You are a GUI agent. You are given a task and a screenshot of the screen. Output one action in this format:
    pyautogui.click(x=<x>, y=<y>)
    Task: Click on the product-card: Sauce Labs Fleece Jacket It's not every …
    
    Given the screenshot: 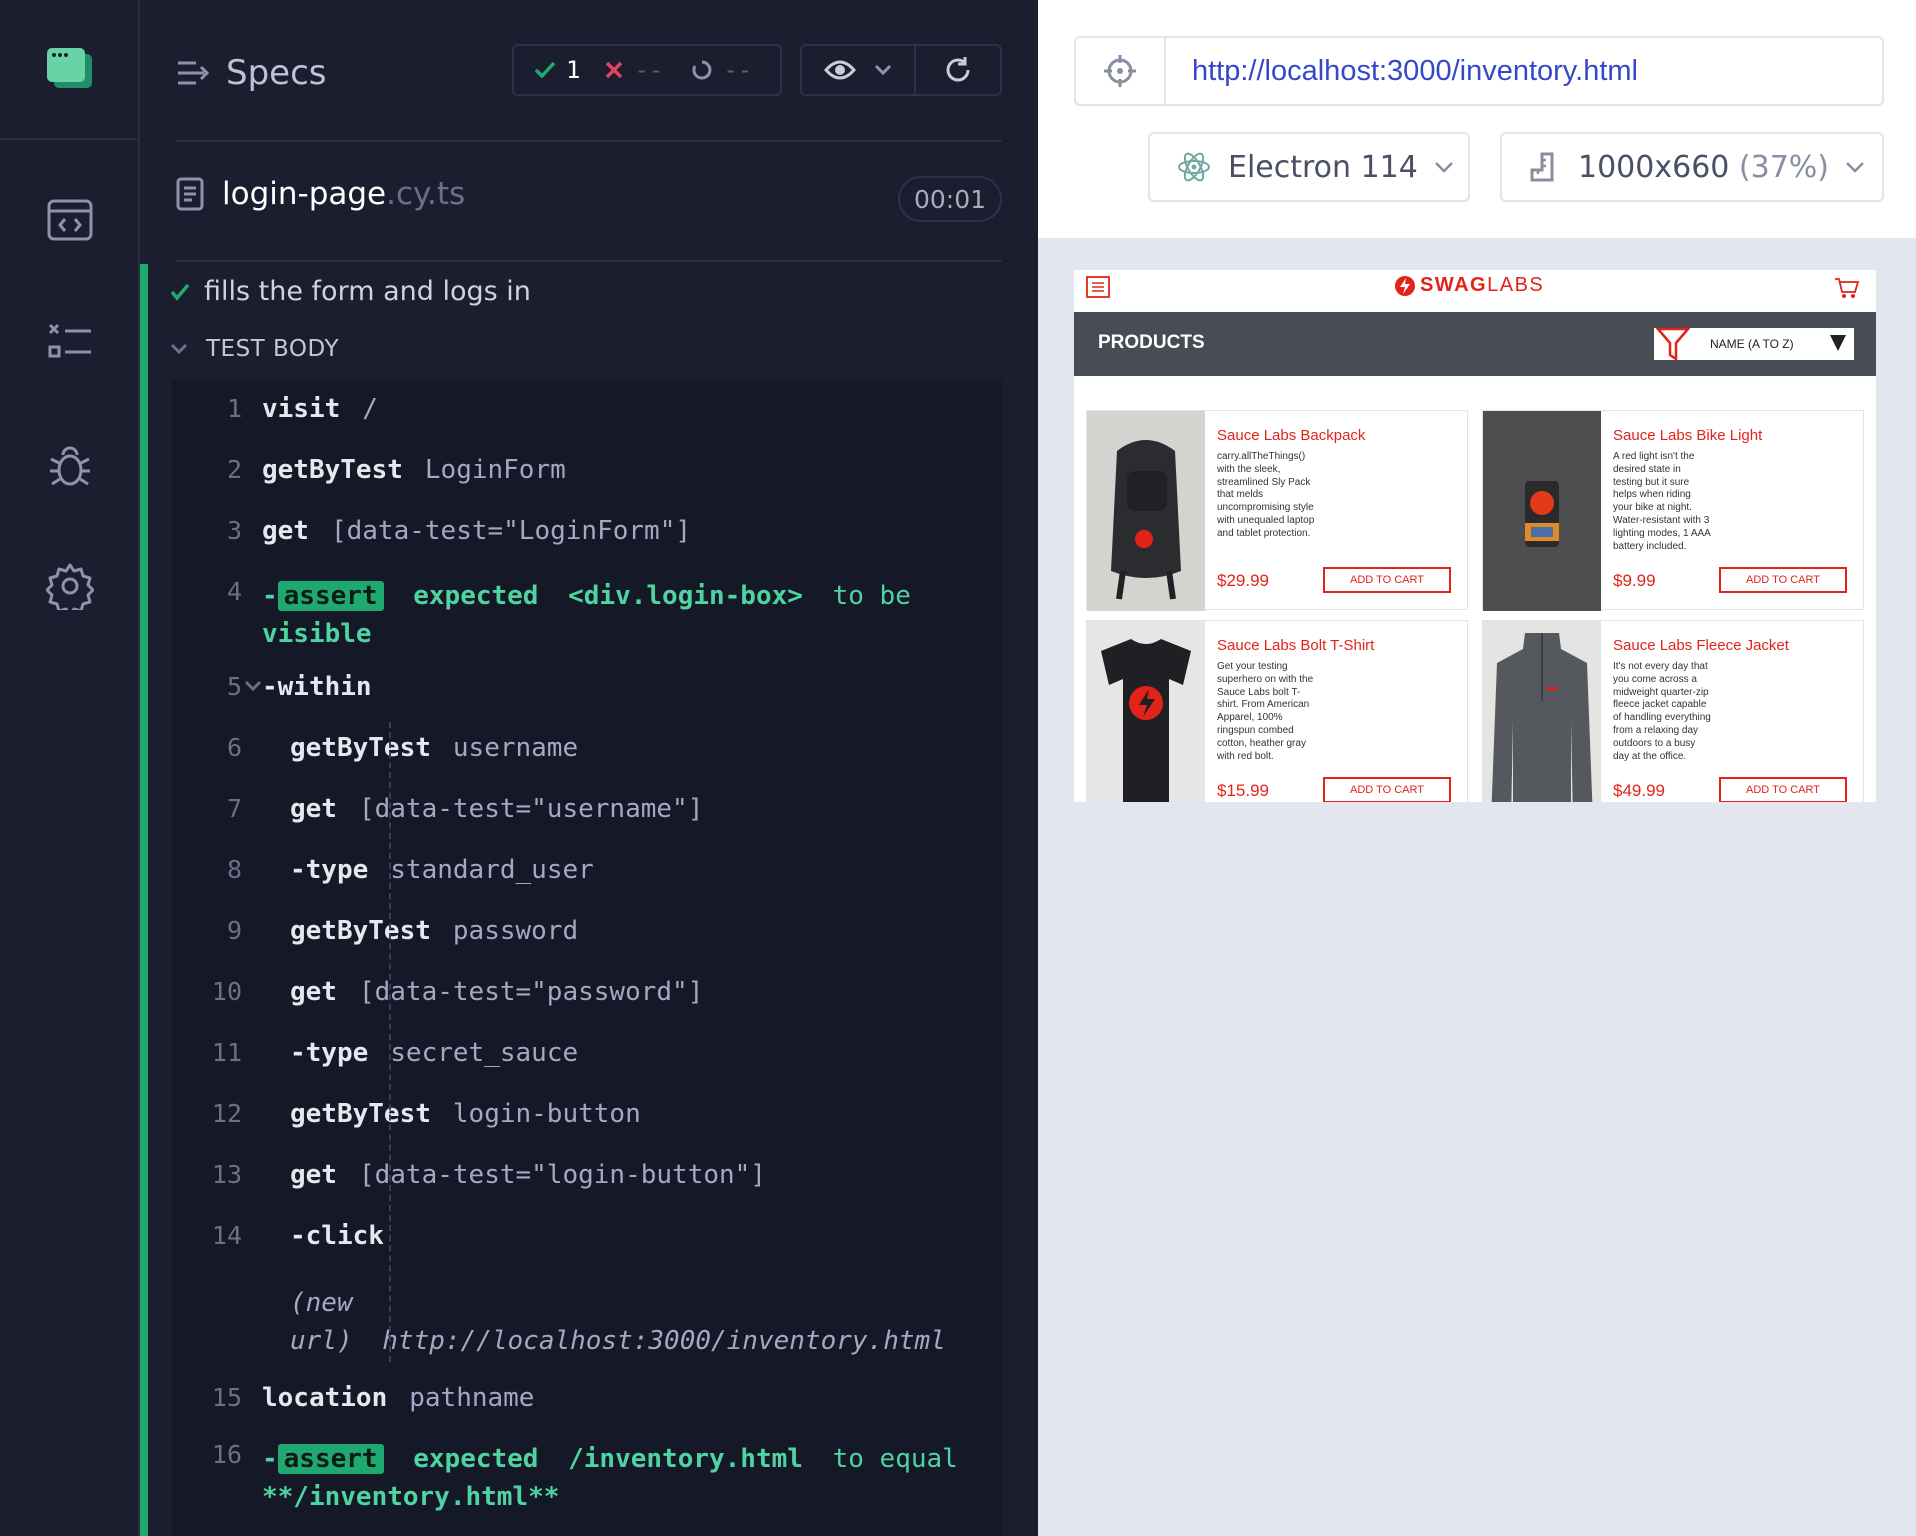 What is the action you would take?
    pyautogui.click(x=1673, y=711)
    